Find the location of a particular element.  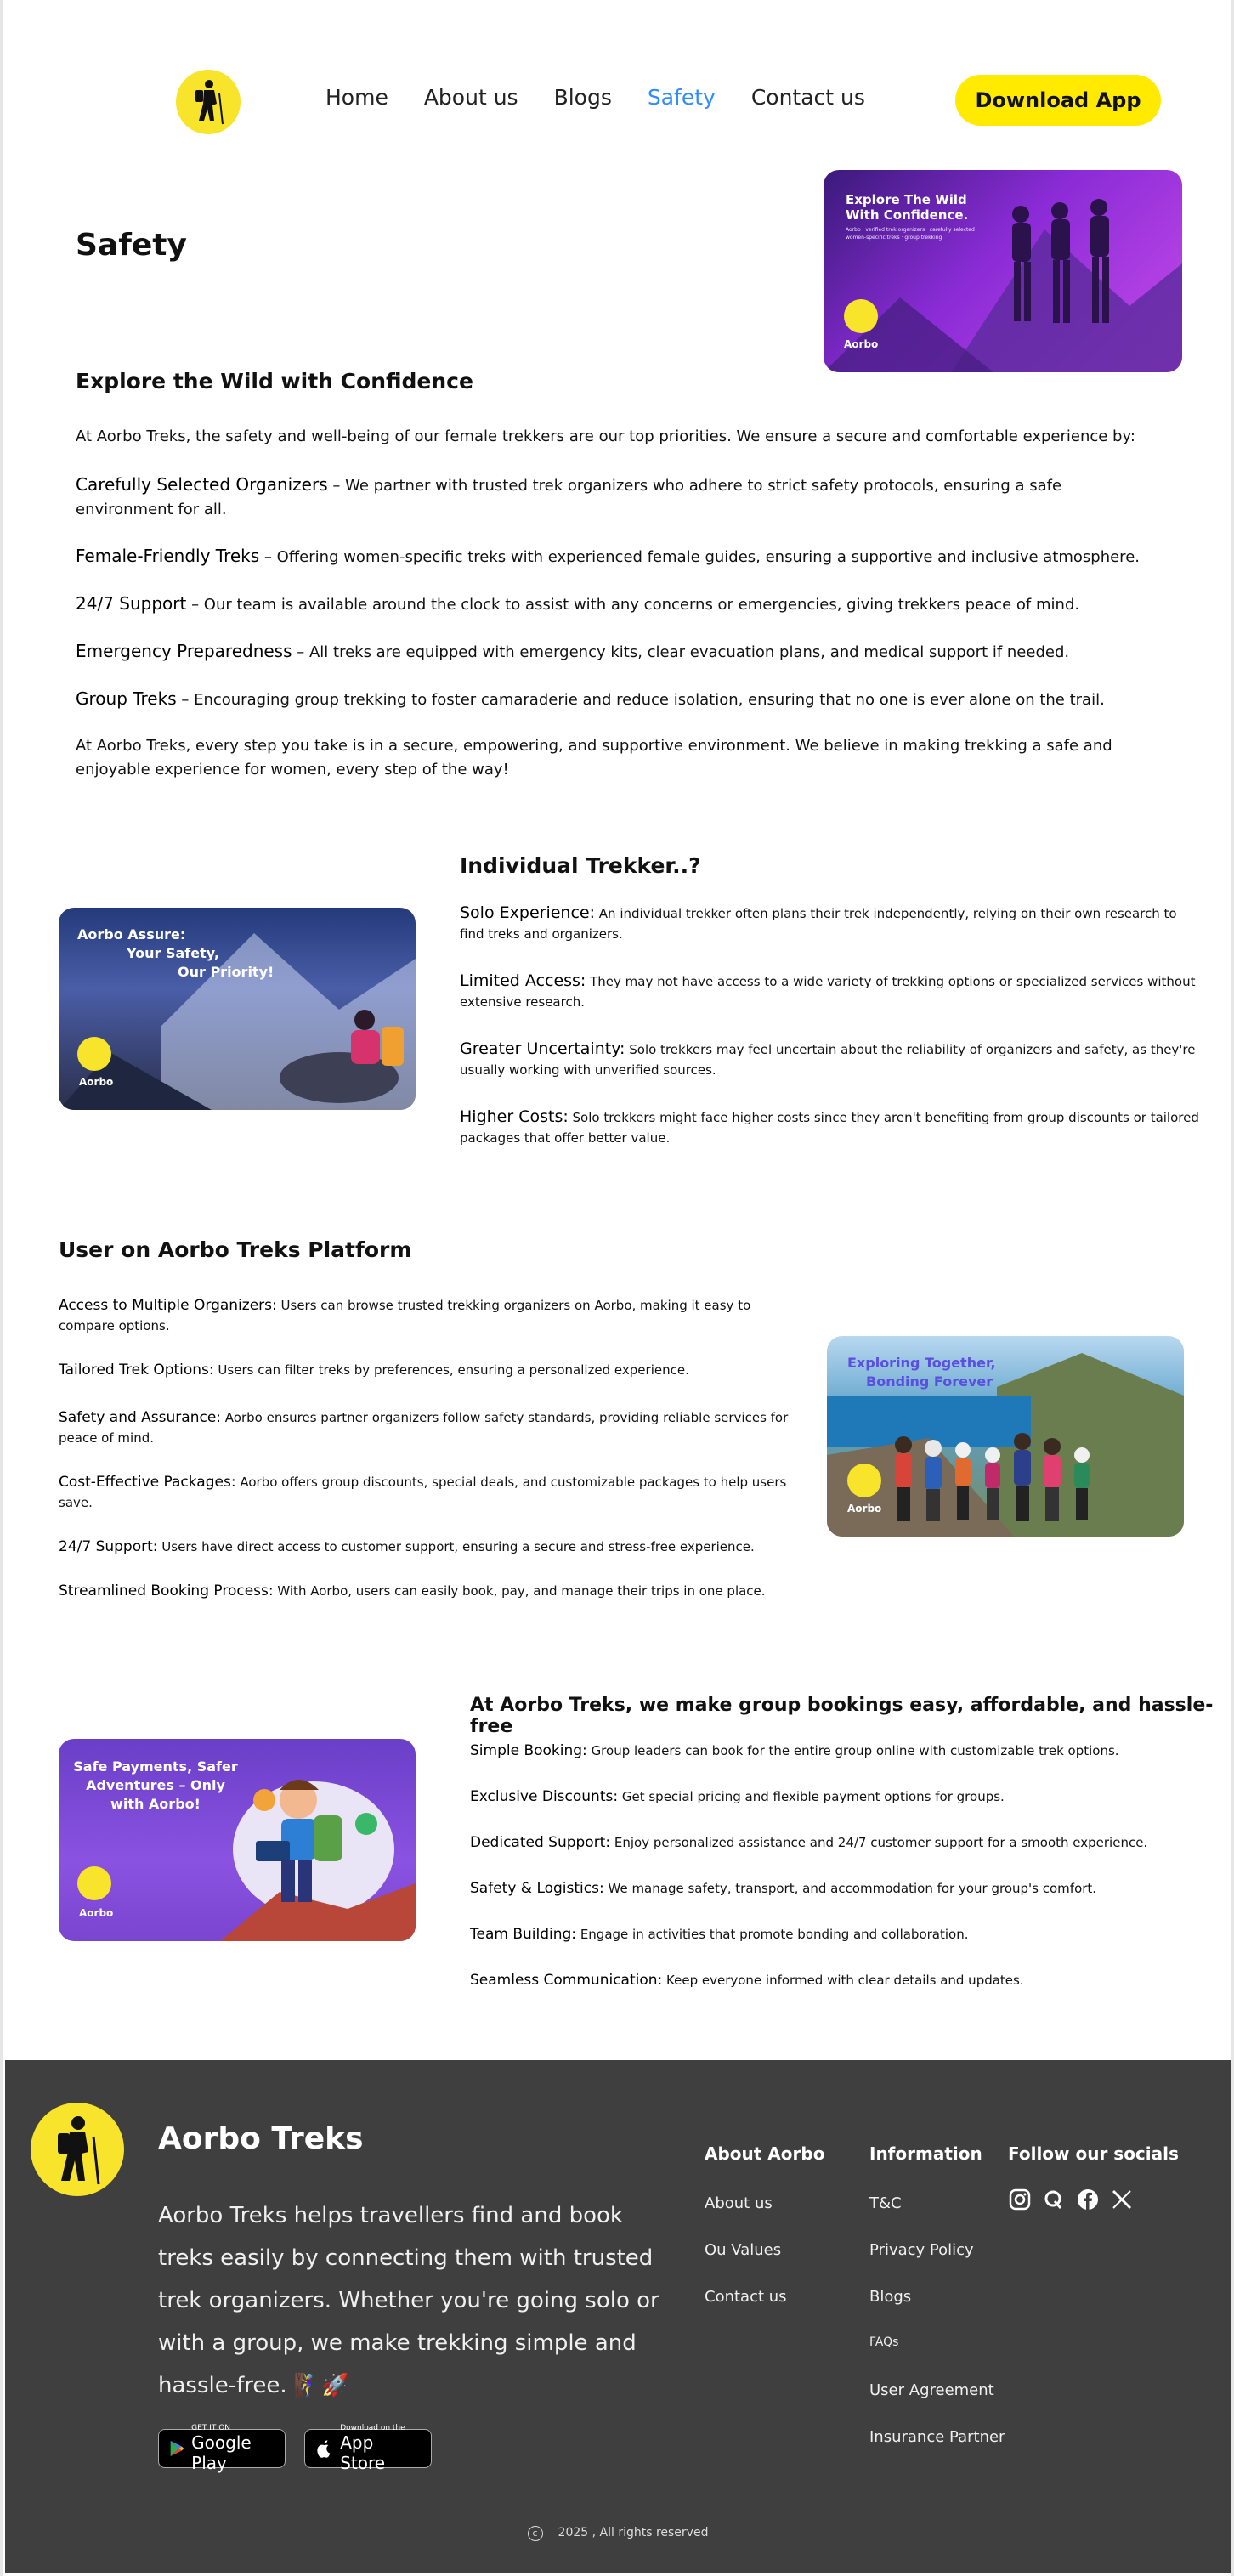

platform-card-heading2: Bonding Forever is located at coordinates (929, 1381).